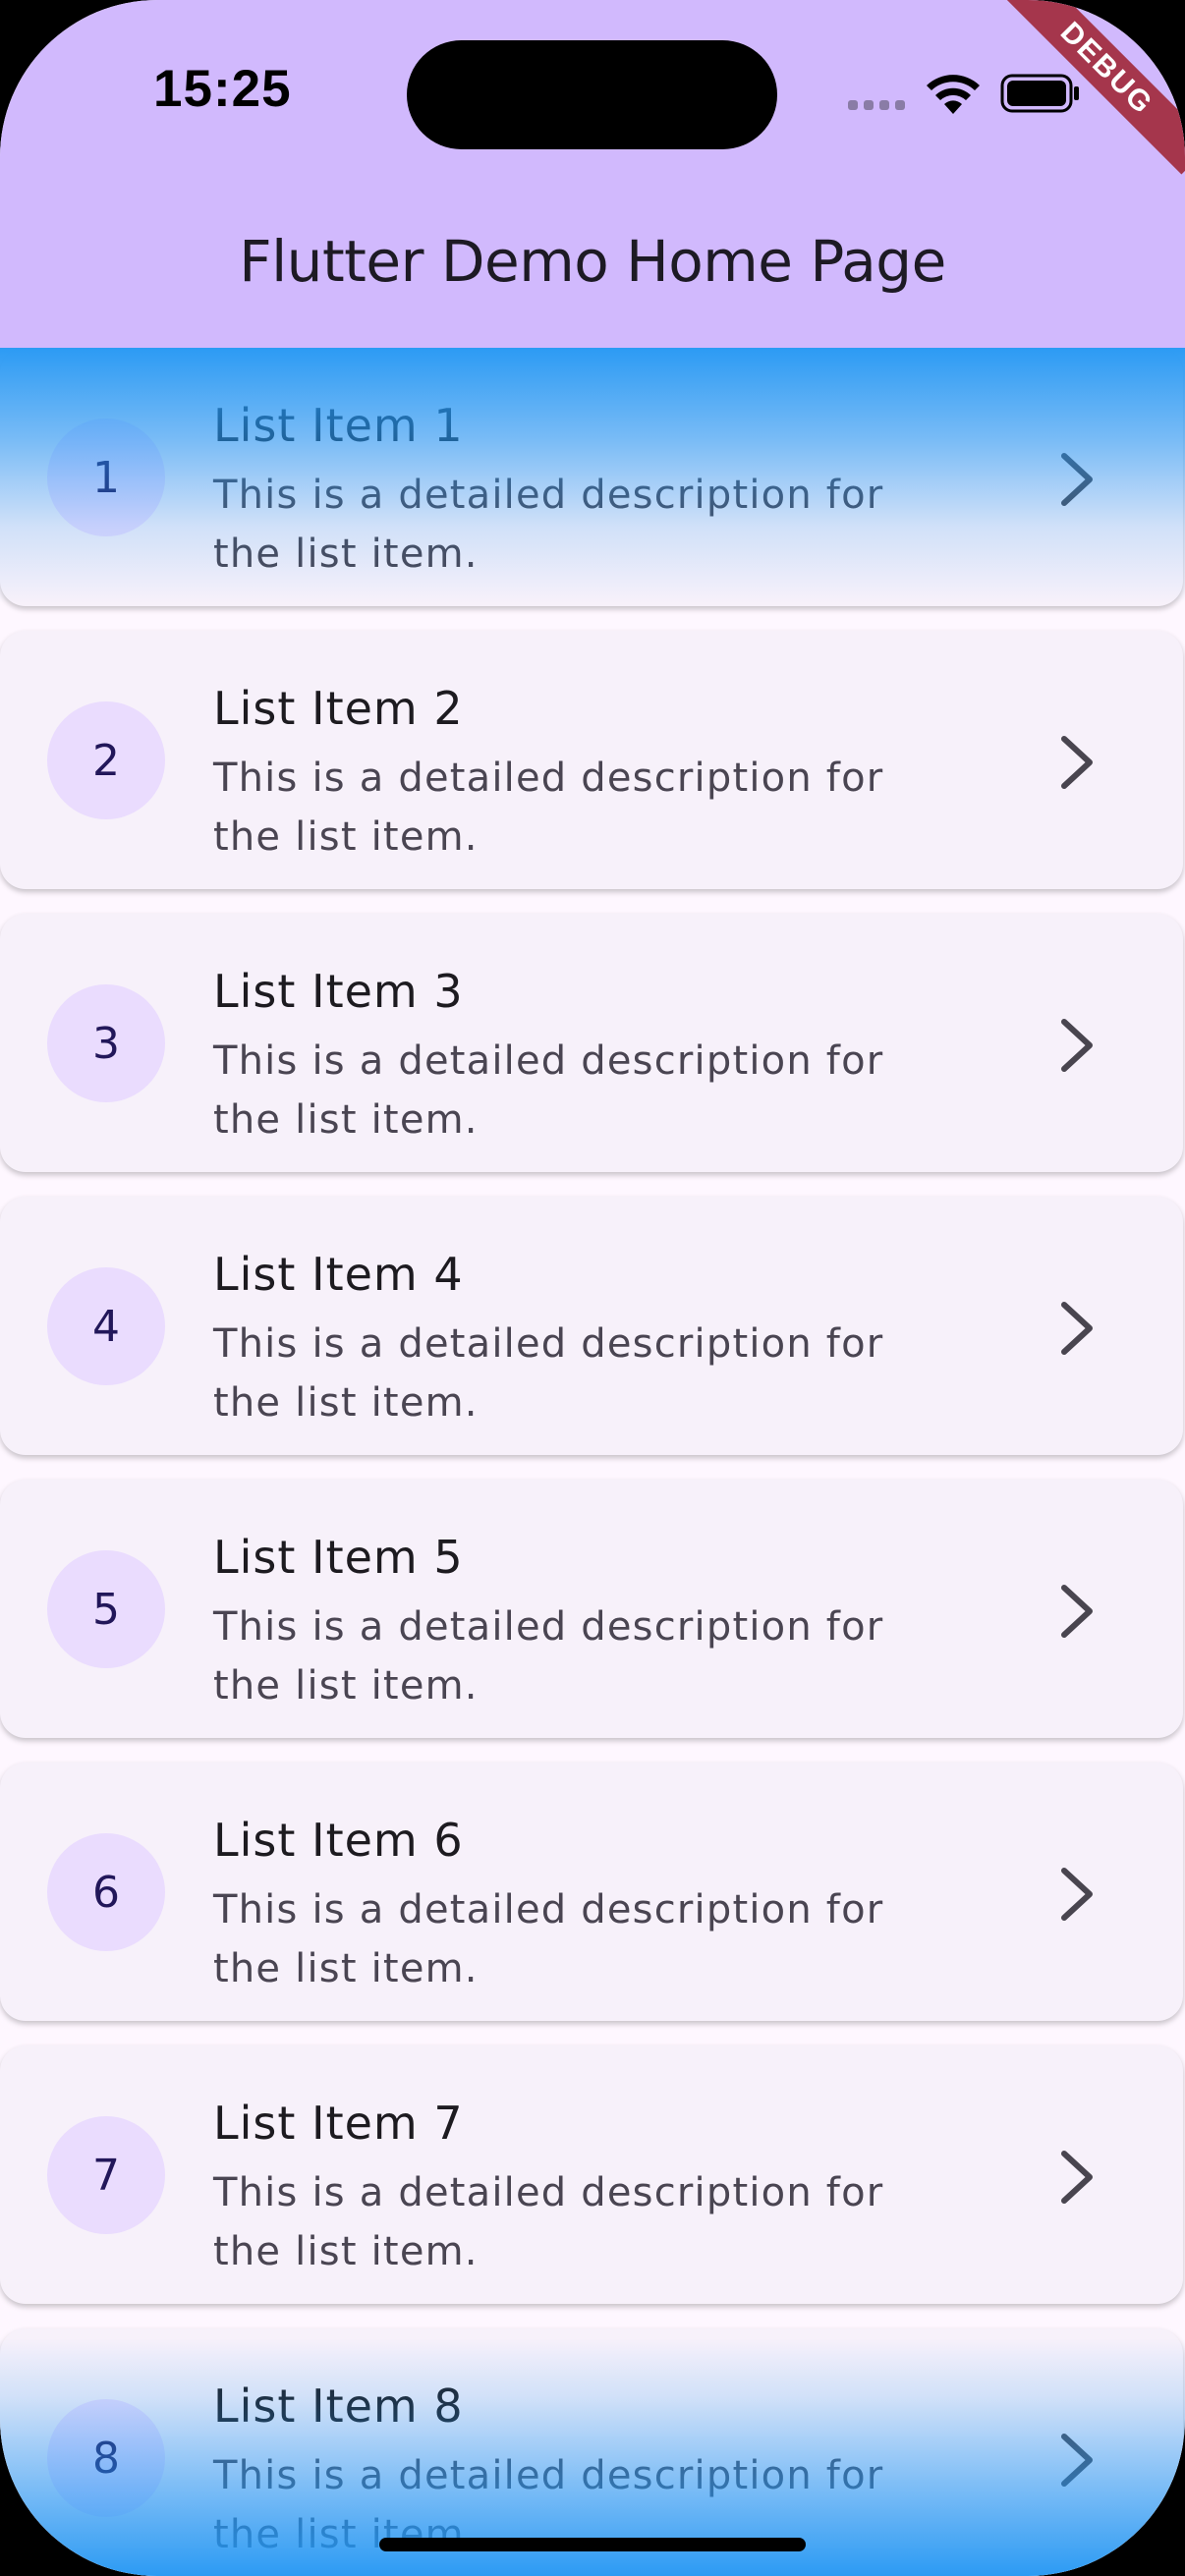 This screenshot has width=1185, height=2576. Describe the element at coordinates (106, 2175) in the screenshot. I see `item-avatar: 7` at that location.